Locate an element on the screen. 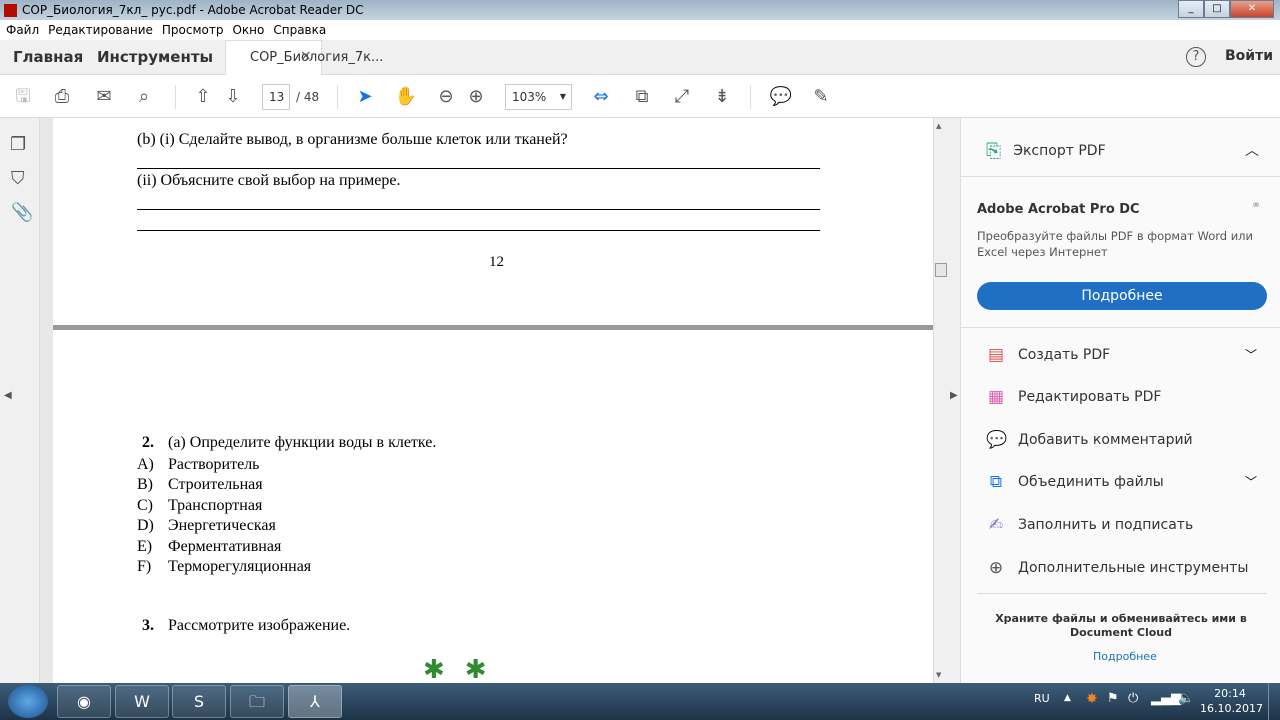 The height and width of the screenshot is (720, 1280). page-thumbnails-icon: ❐ is located at coordinates (18, 144).